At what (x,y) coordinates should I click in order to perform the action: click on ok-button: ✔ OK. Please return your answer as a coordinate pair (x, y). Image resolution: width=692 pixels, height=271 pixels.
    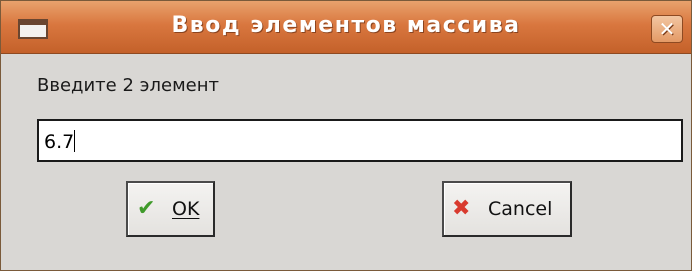
    Looking at the image, I should click on (170, 209).